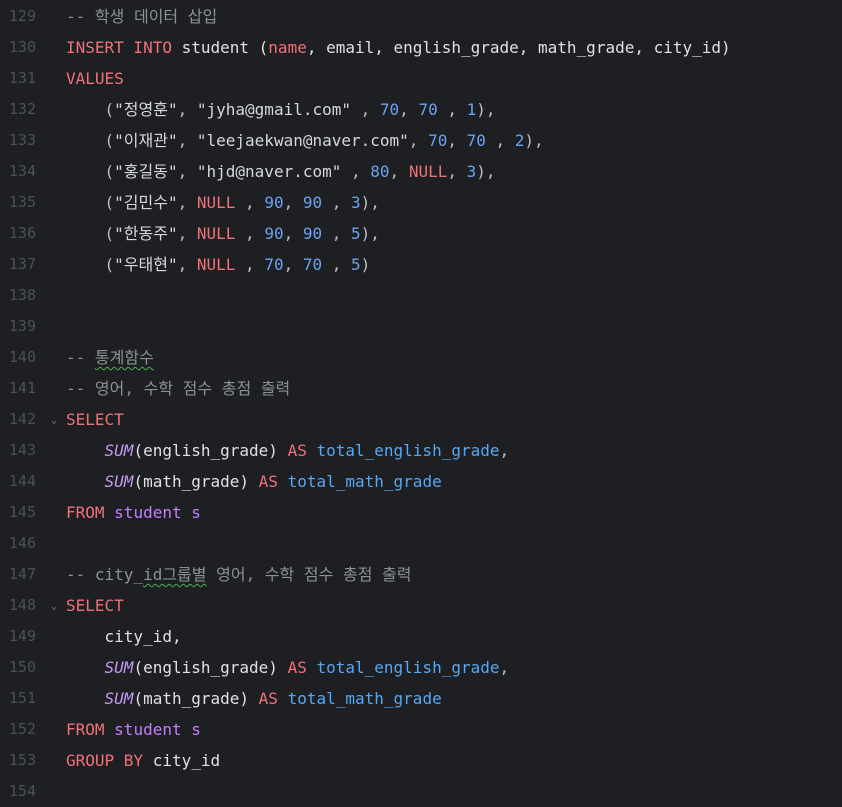 The height and width of the screenshot is (807, 842). I want to click on code-token: "정영훈", so click(146, 109).